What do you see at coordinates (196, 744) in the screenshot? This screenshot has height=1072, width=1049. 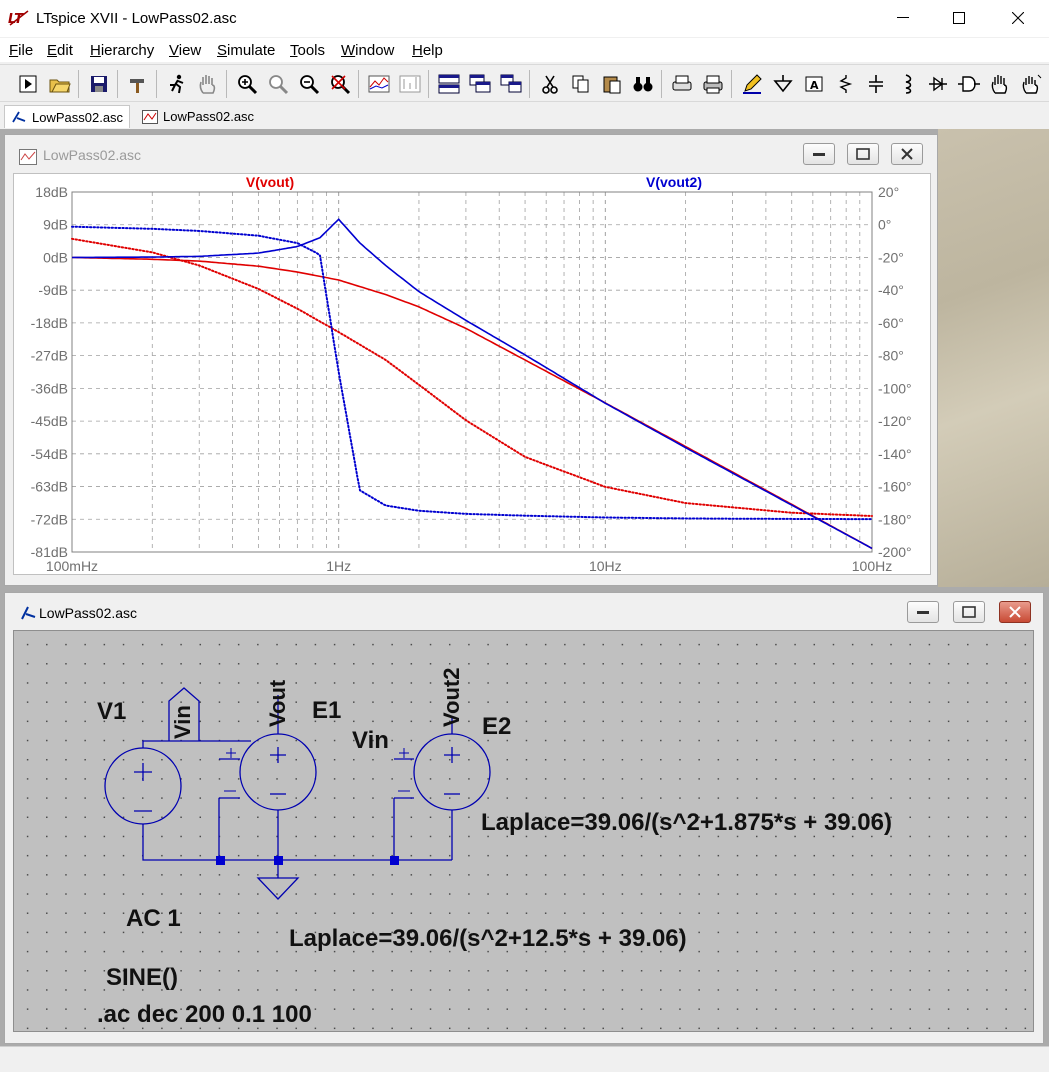 I see `wire-v1-top` at bounding box center [196, 744].